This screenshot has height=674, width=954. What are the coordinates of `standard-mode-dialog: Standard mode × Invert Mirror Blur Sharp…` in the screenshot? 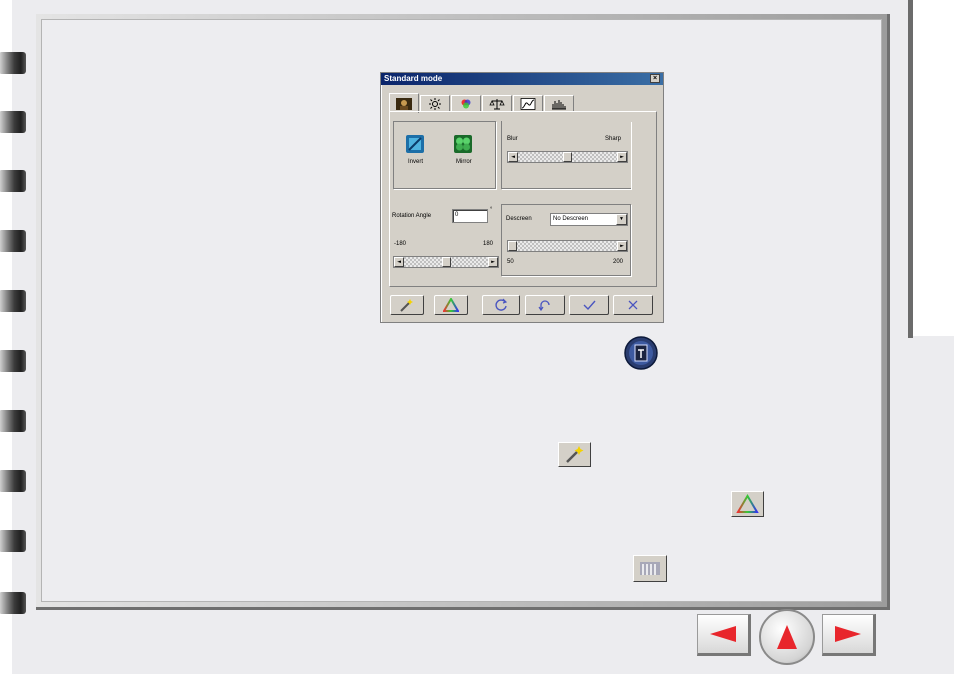 It's located at (522, 197).